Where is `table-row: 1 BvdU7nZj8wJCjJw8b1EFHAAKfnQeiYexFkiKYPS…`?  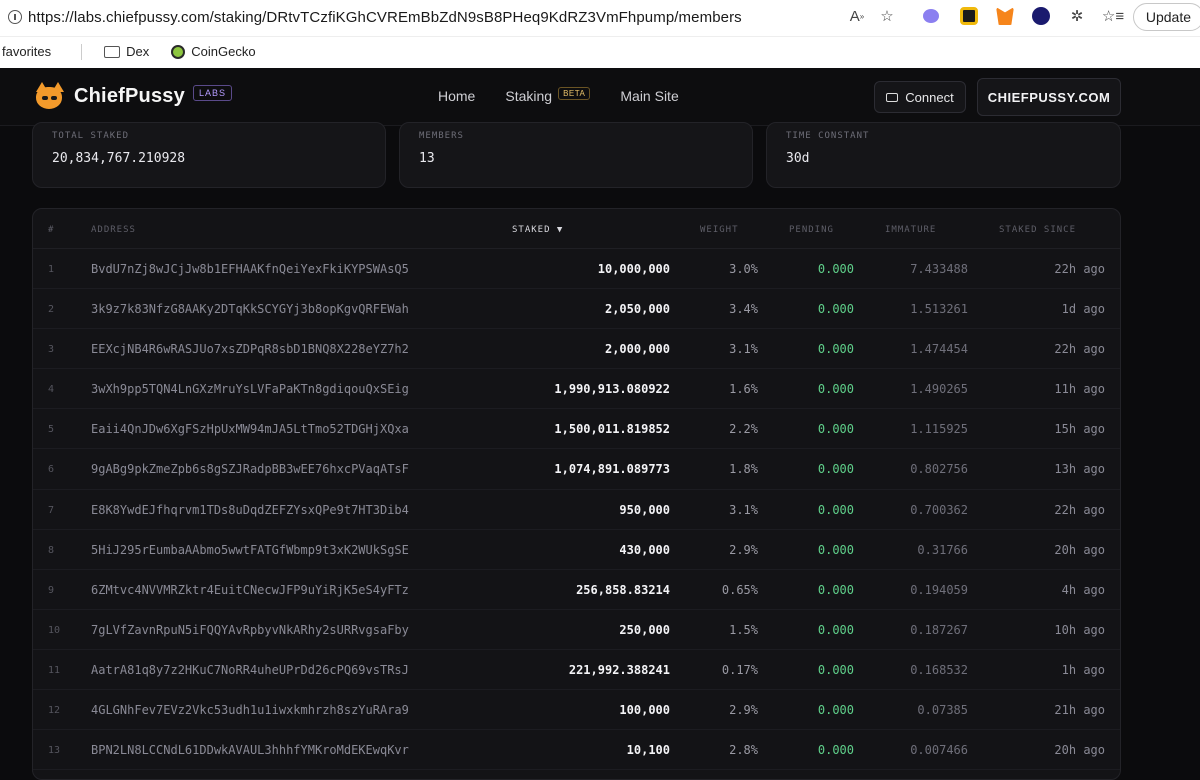
table-row: 1 BvdU7nZj8wJCjJw8b1EFHAAKfnQeiYexFkiKYPS… is located at coordinates (576, 269).